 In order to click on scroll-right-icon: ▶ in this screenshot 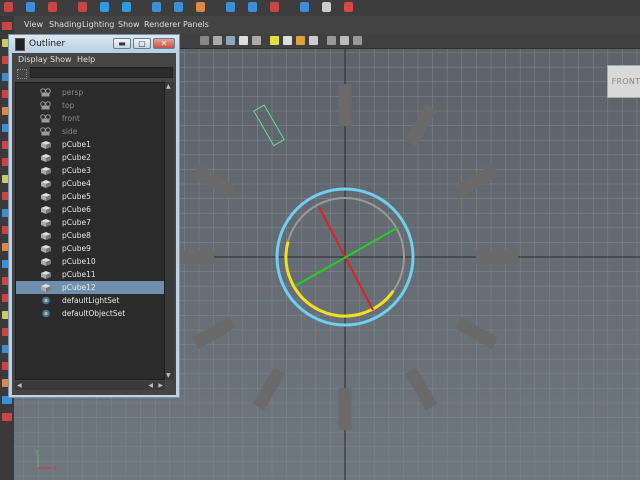, I will do `click(160, 385)`.